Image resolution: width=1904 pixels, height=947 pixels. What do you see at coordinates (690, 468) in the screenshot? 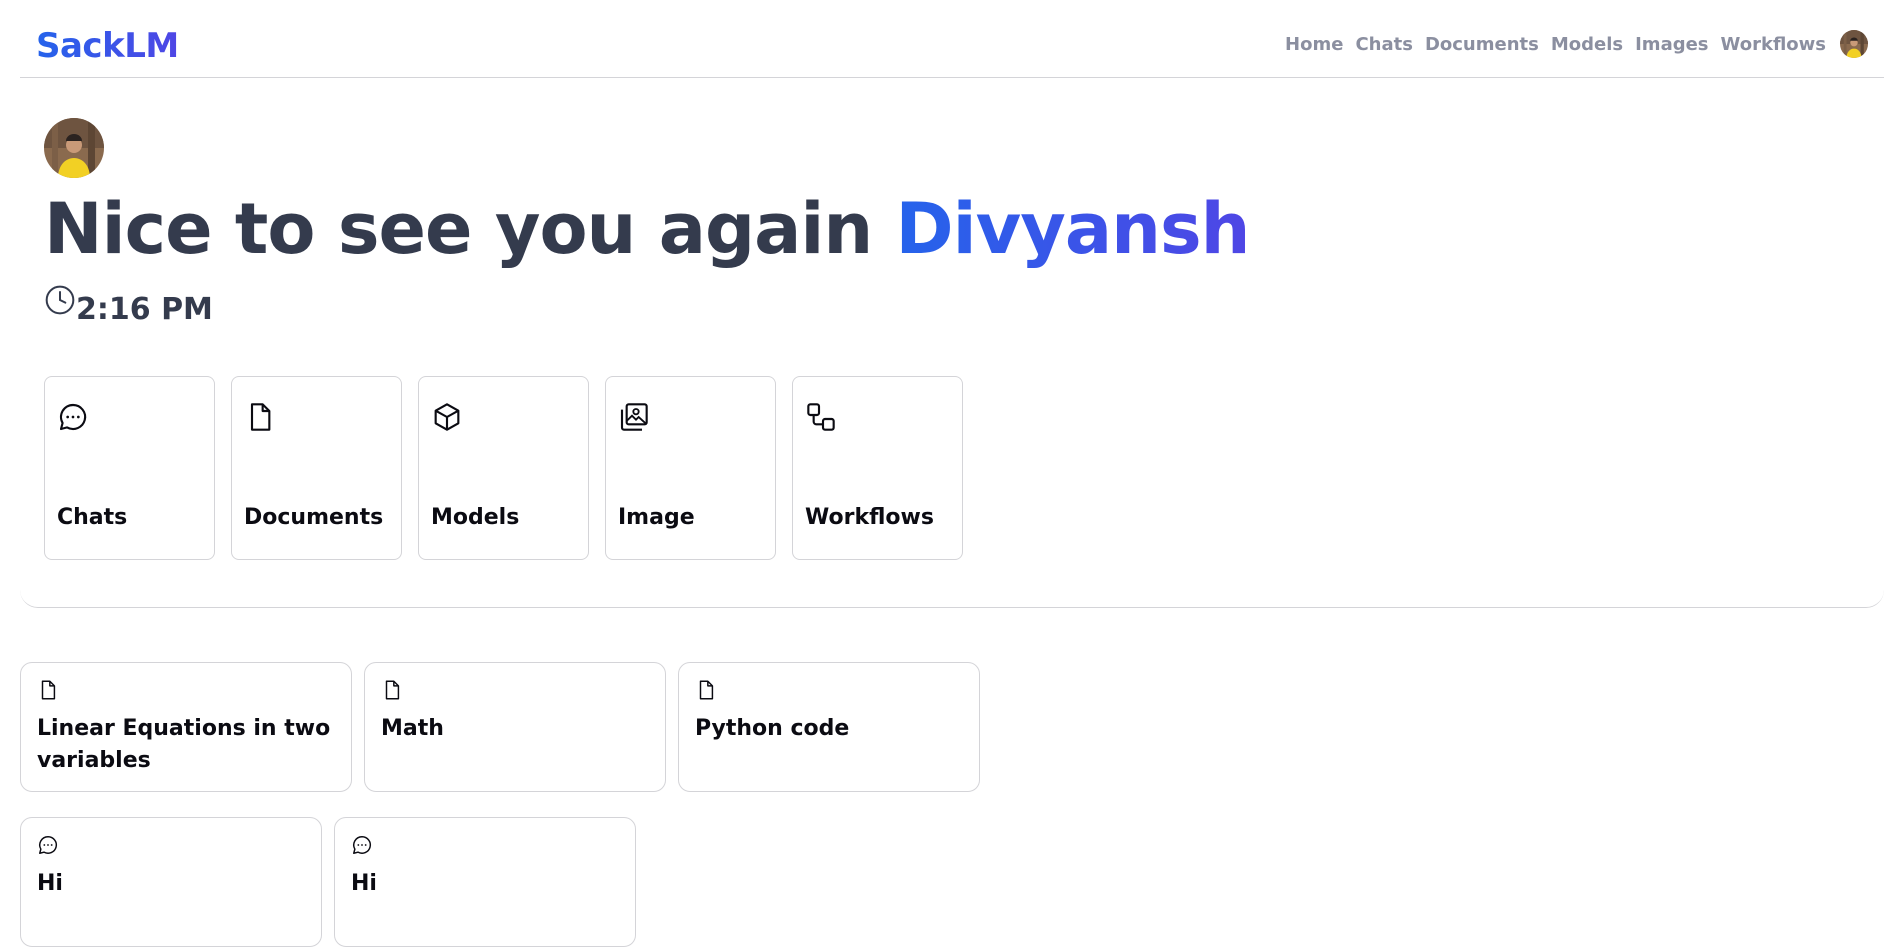
I see `tile-image: Image` at bounding box center [690, 468].